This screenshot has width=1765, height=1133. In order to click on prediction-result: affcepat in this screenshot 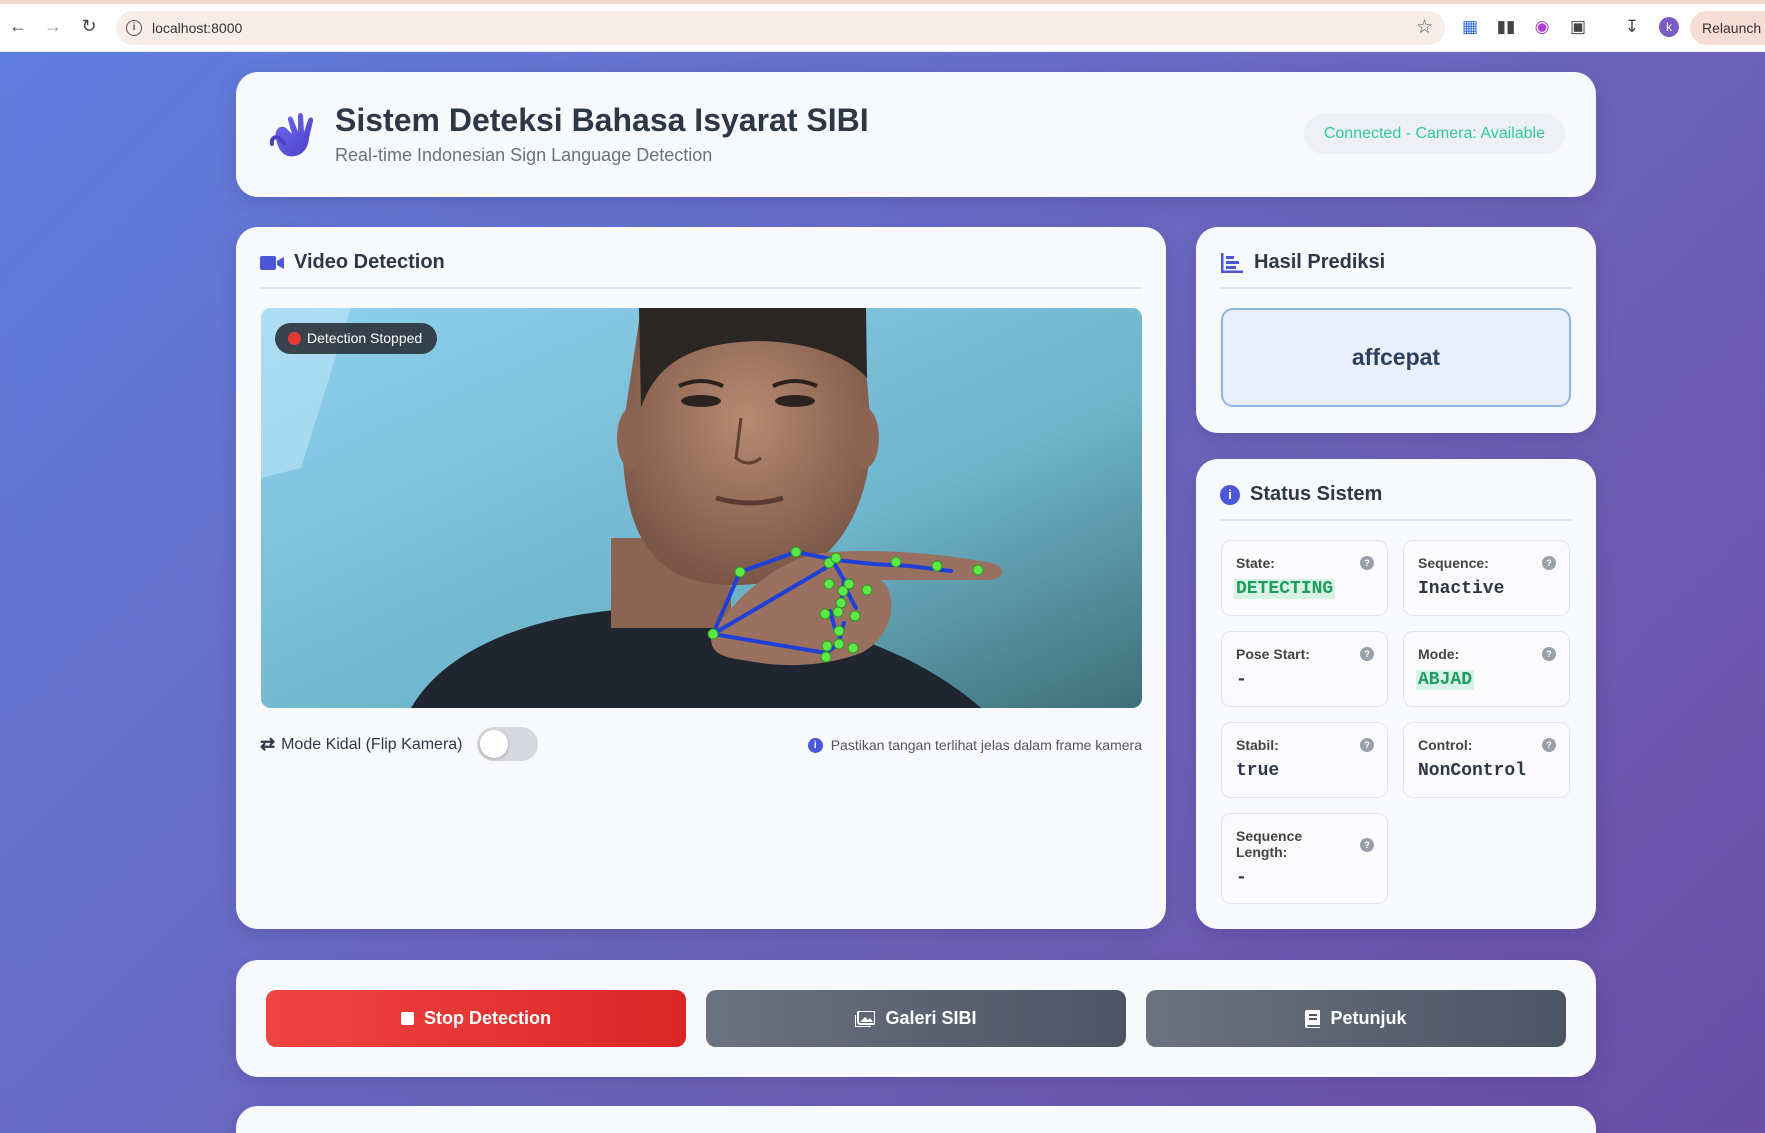, I will do `click(1396, 357)`.